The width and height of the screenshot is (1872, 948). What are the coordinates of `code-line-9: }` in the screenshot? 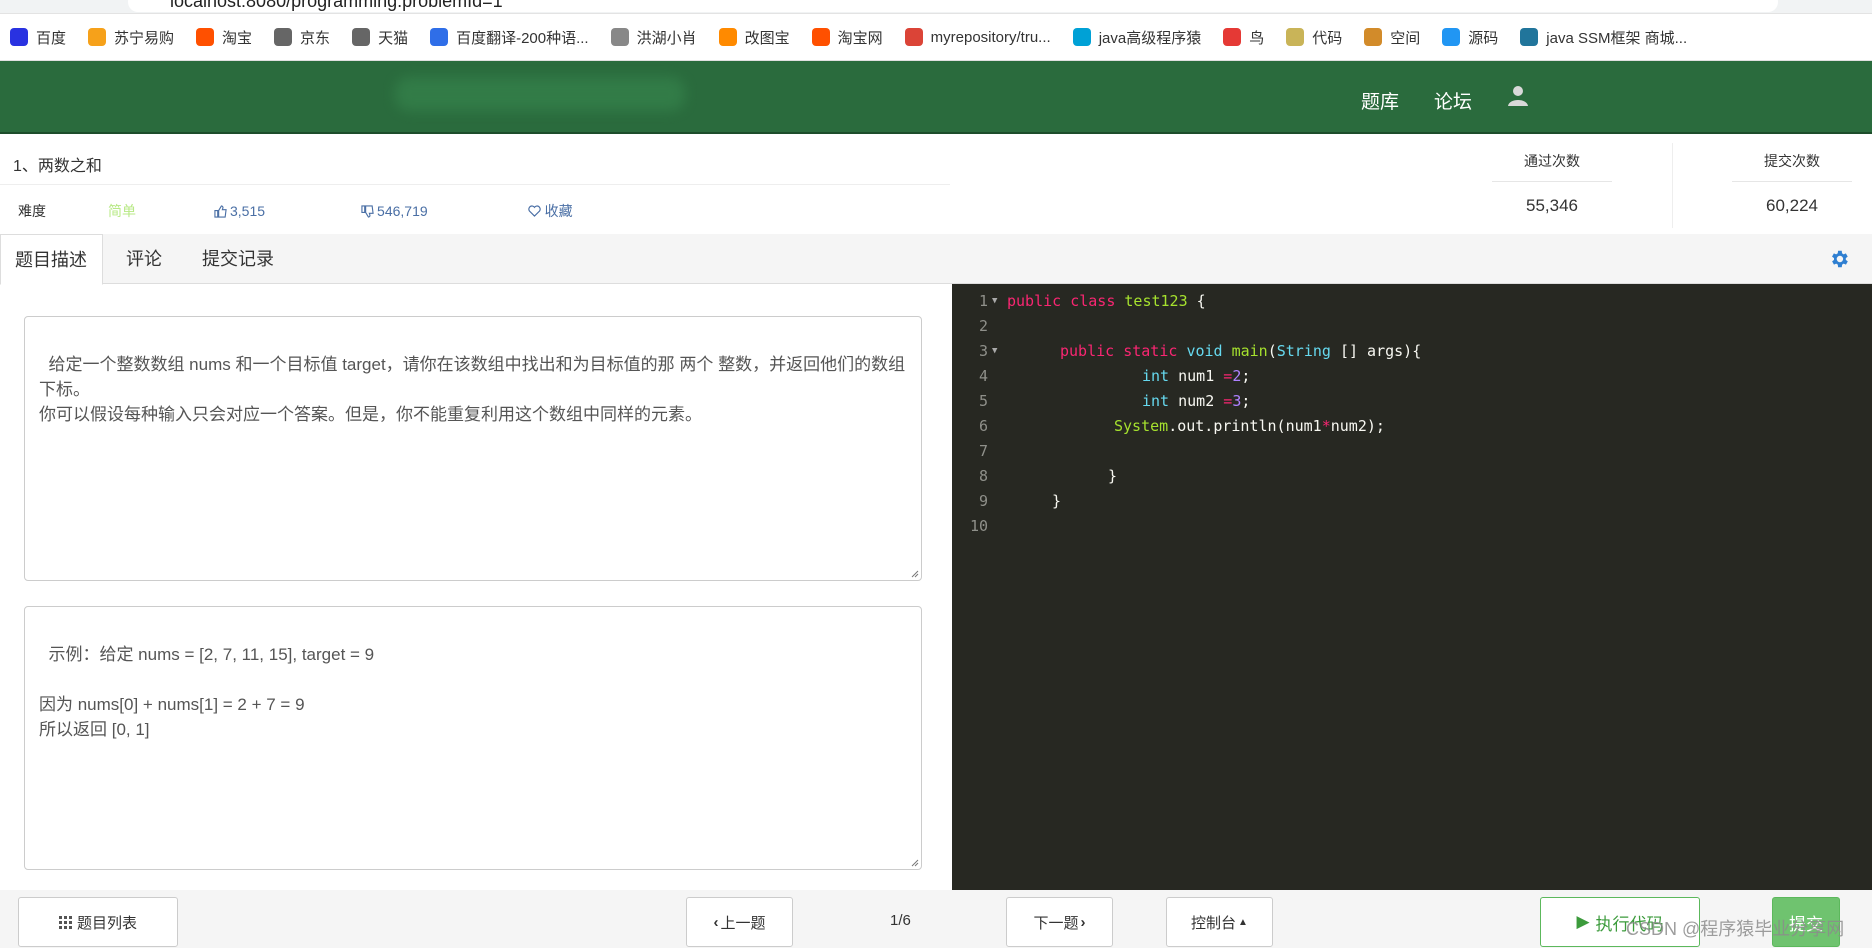 It's located at (1057, 501).